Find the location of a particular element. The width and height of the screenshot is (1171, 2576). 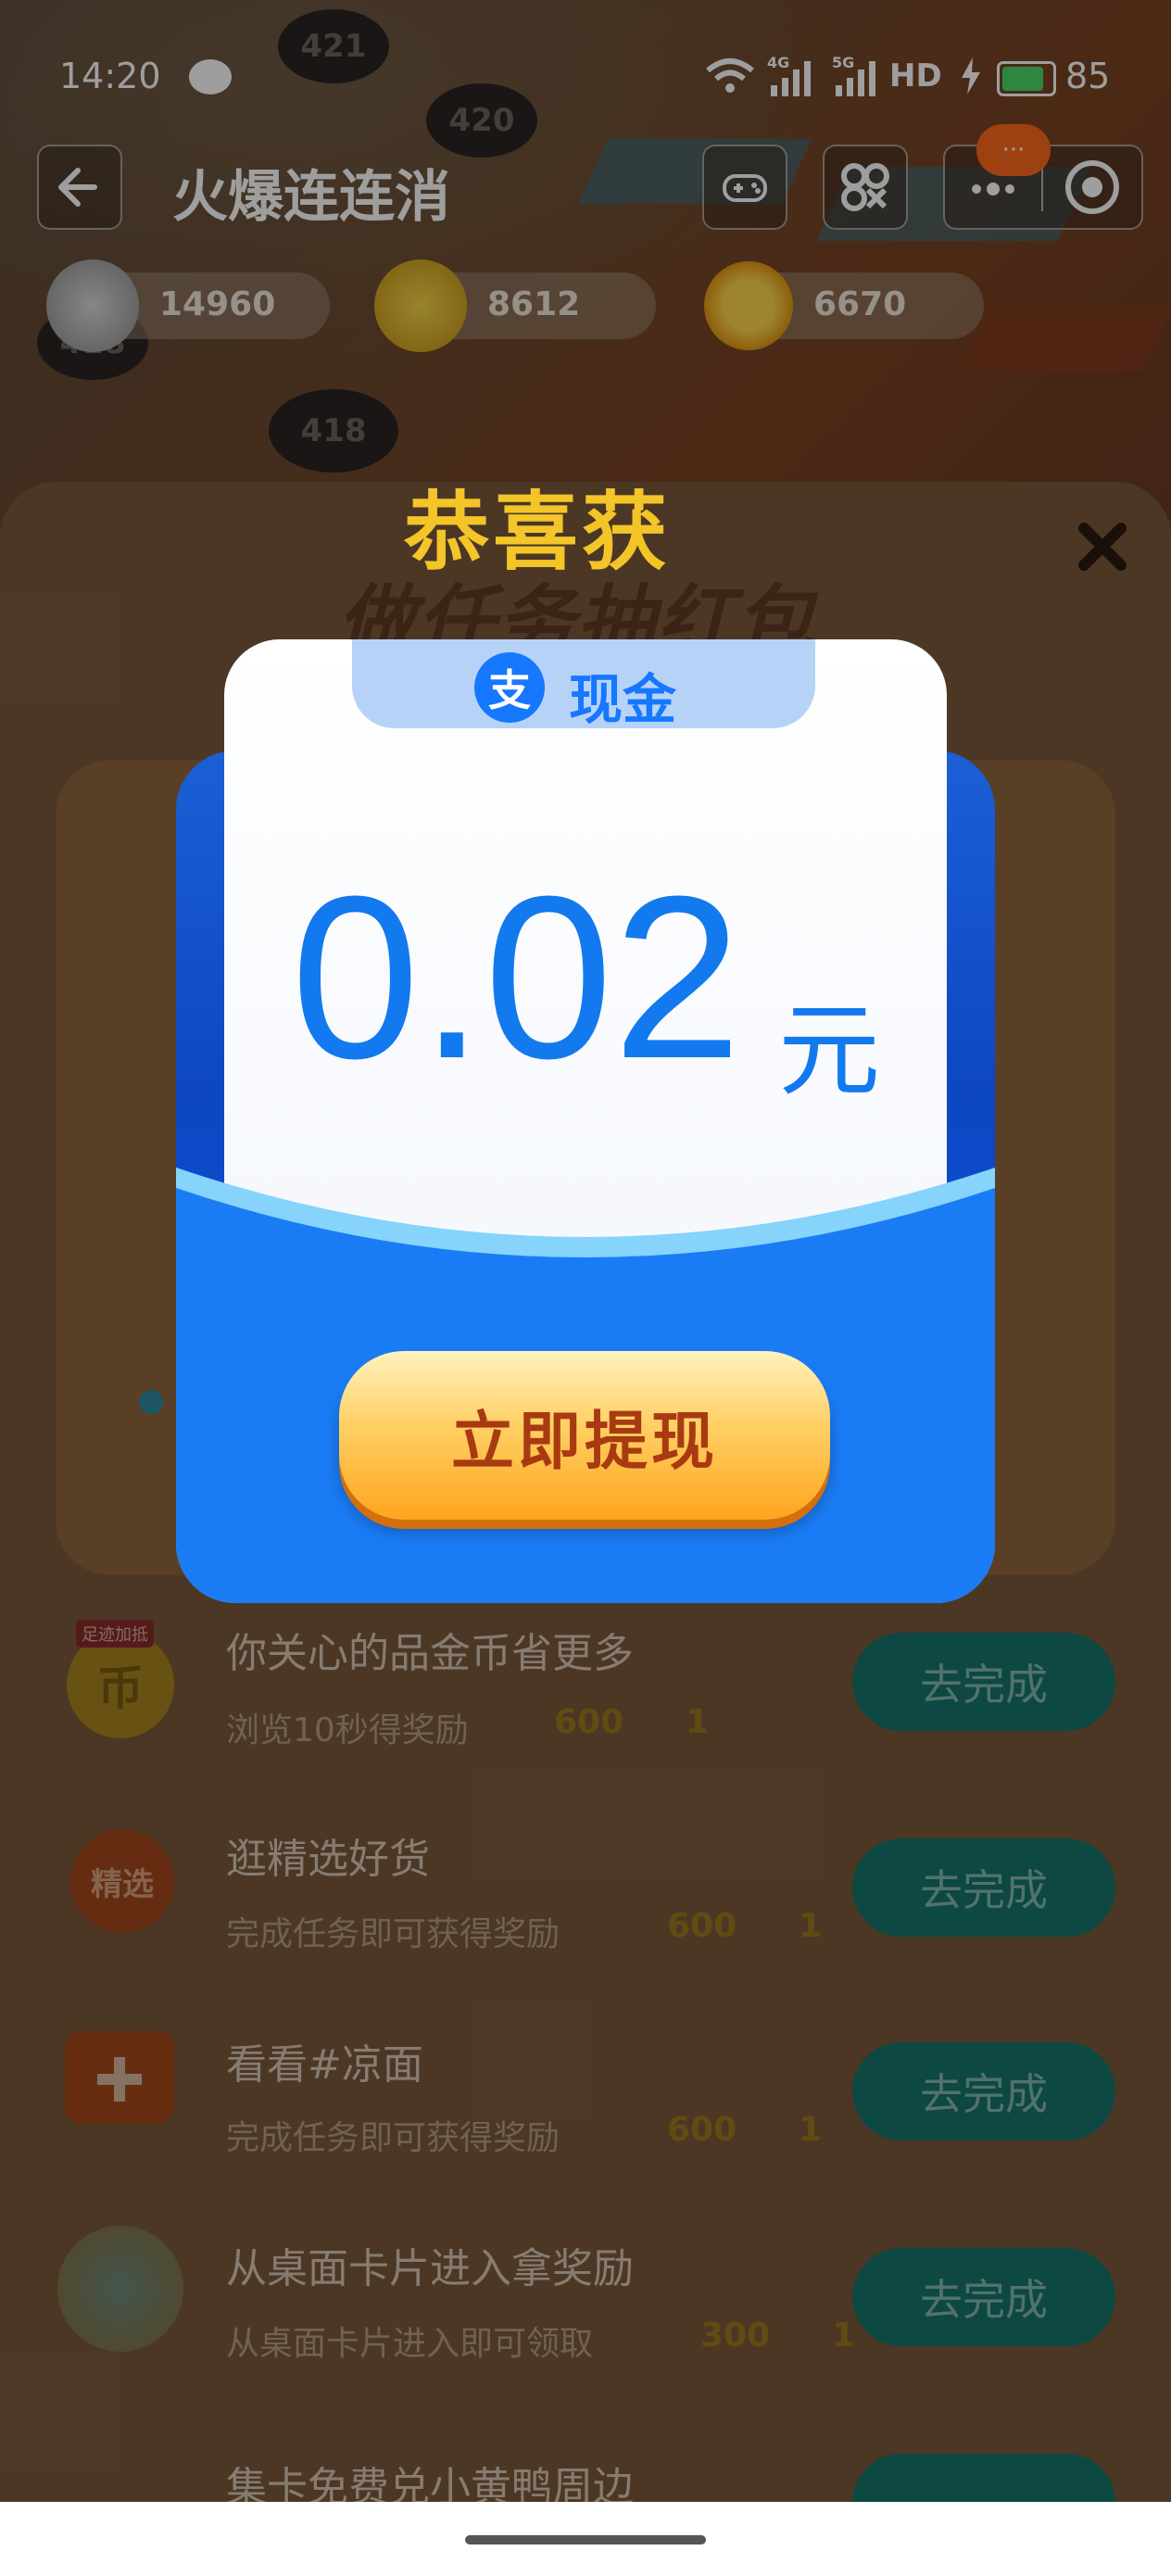

voucher-tab: 支 现金 is located at coordinates (584, 685).